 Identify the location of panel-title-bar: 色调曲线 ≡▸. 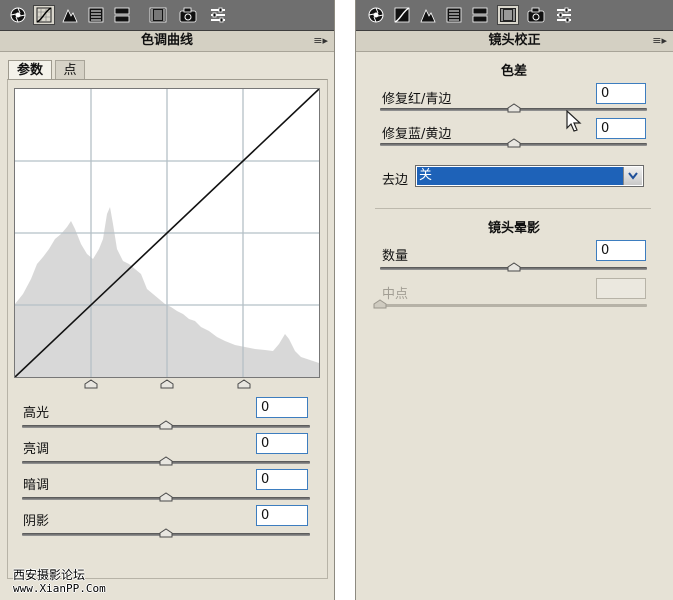
(167, 41).